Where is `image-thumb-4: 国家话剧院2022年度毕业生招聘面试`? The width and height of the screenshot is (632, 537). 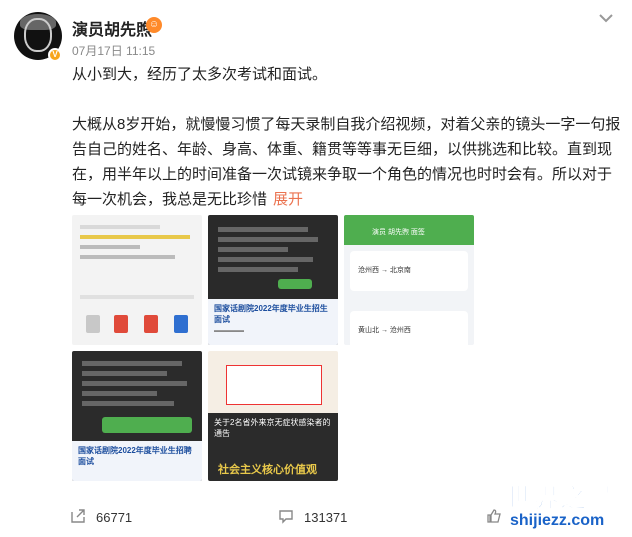
image-thumb-4: 国家话剧院2022年度毕业生招聘面试 is located at coordinates (137, 416).